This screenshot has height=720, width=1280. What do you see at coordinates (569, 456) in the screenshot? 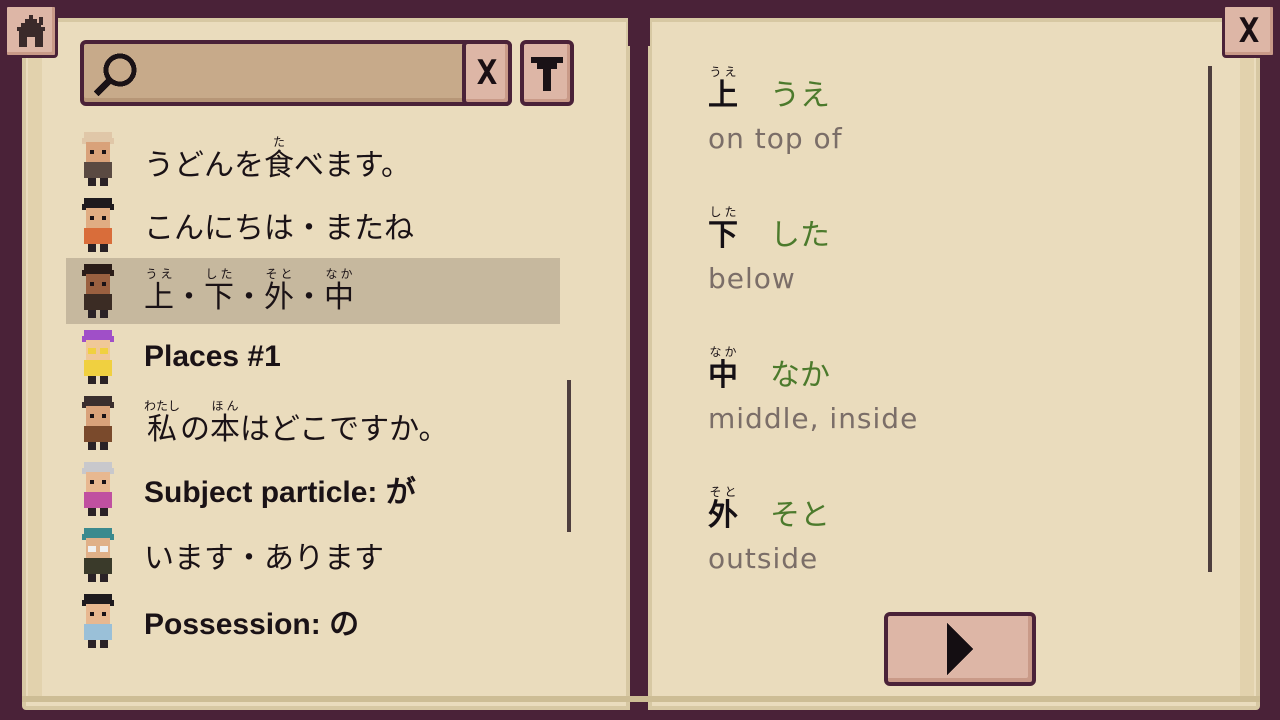
I see `lesson-list-scrollbar` at bounding box center [569, 456].